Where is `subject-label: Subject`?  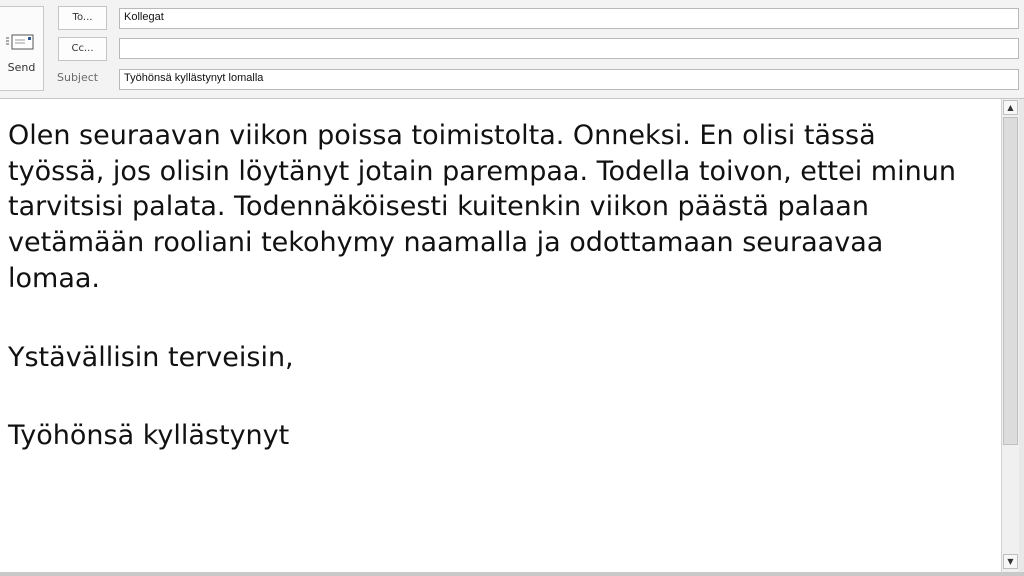
subject-label: Subject is located at coordinates (78, 77).